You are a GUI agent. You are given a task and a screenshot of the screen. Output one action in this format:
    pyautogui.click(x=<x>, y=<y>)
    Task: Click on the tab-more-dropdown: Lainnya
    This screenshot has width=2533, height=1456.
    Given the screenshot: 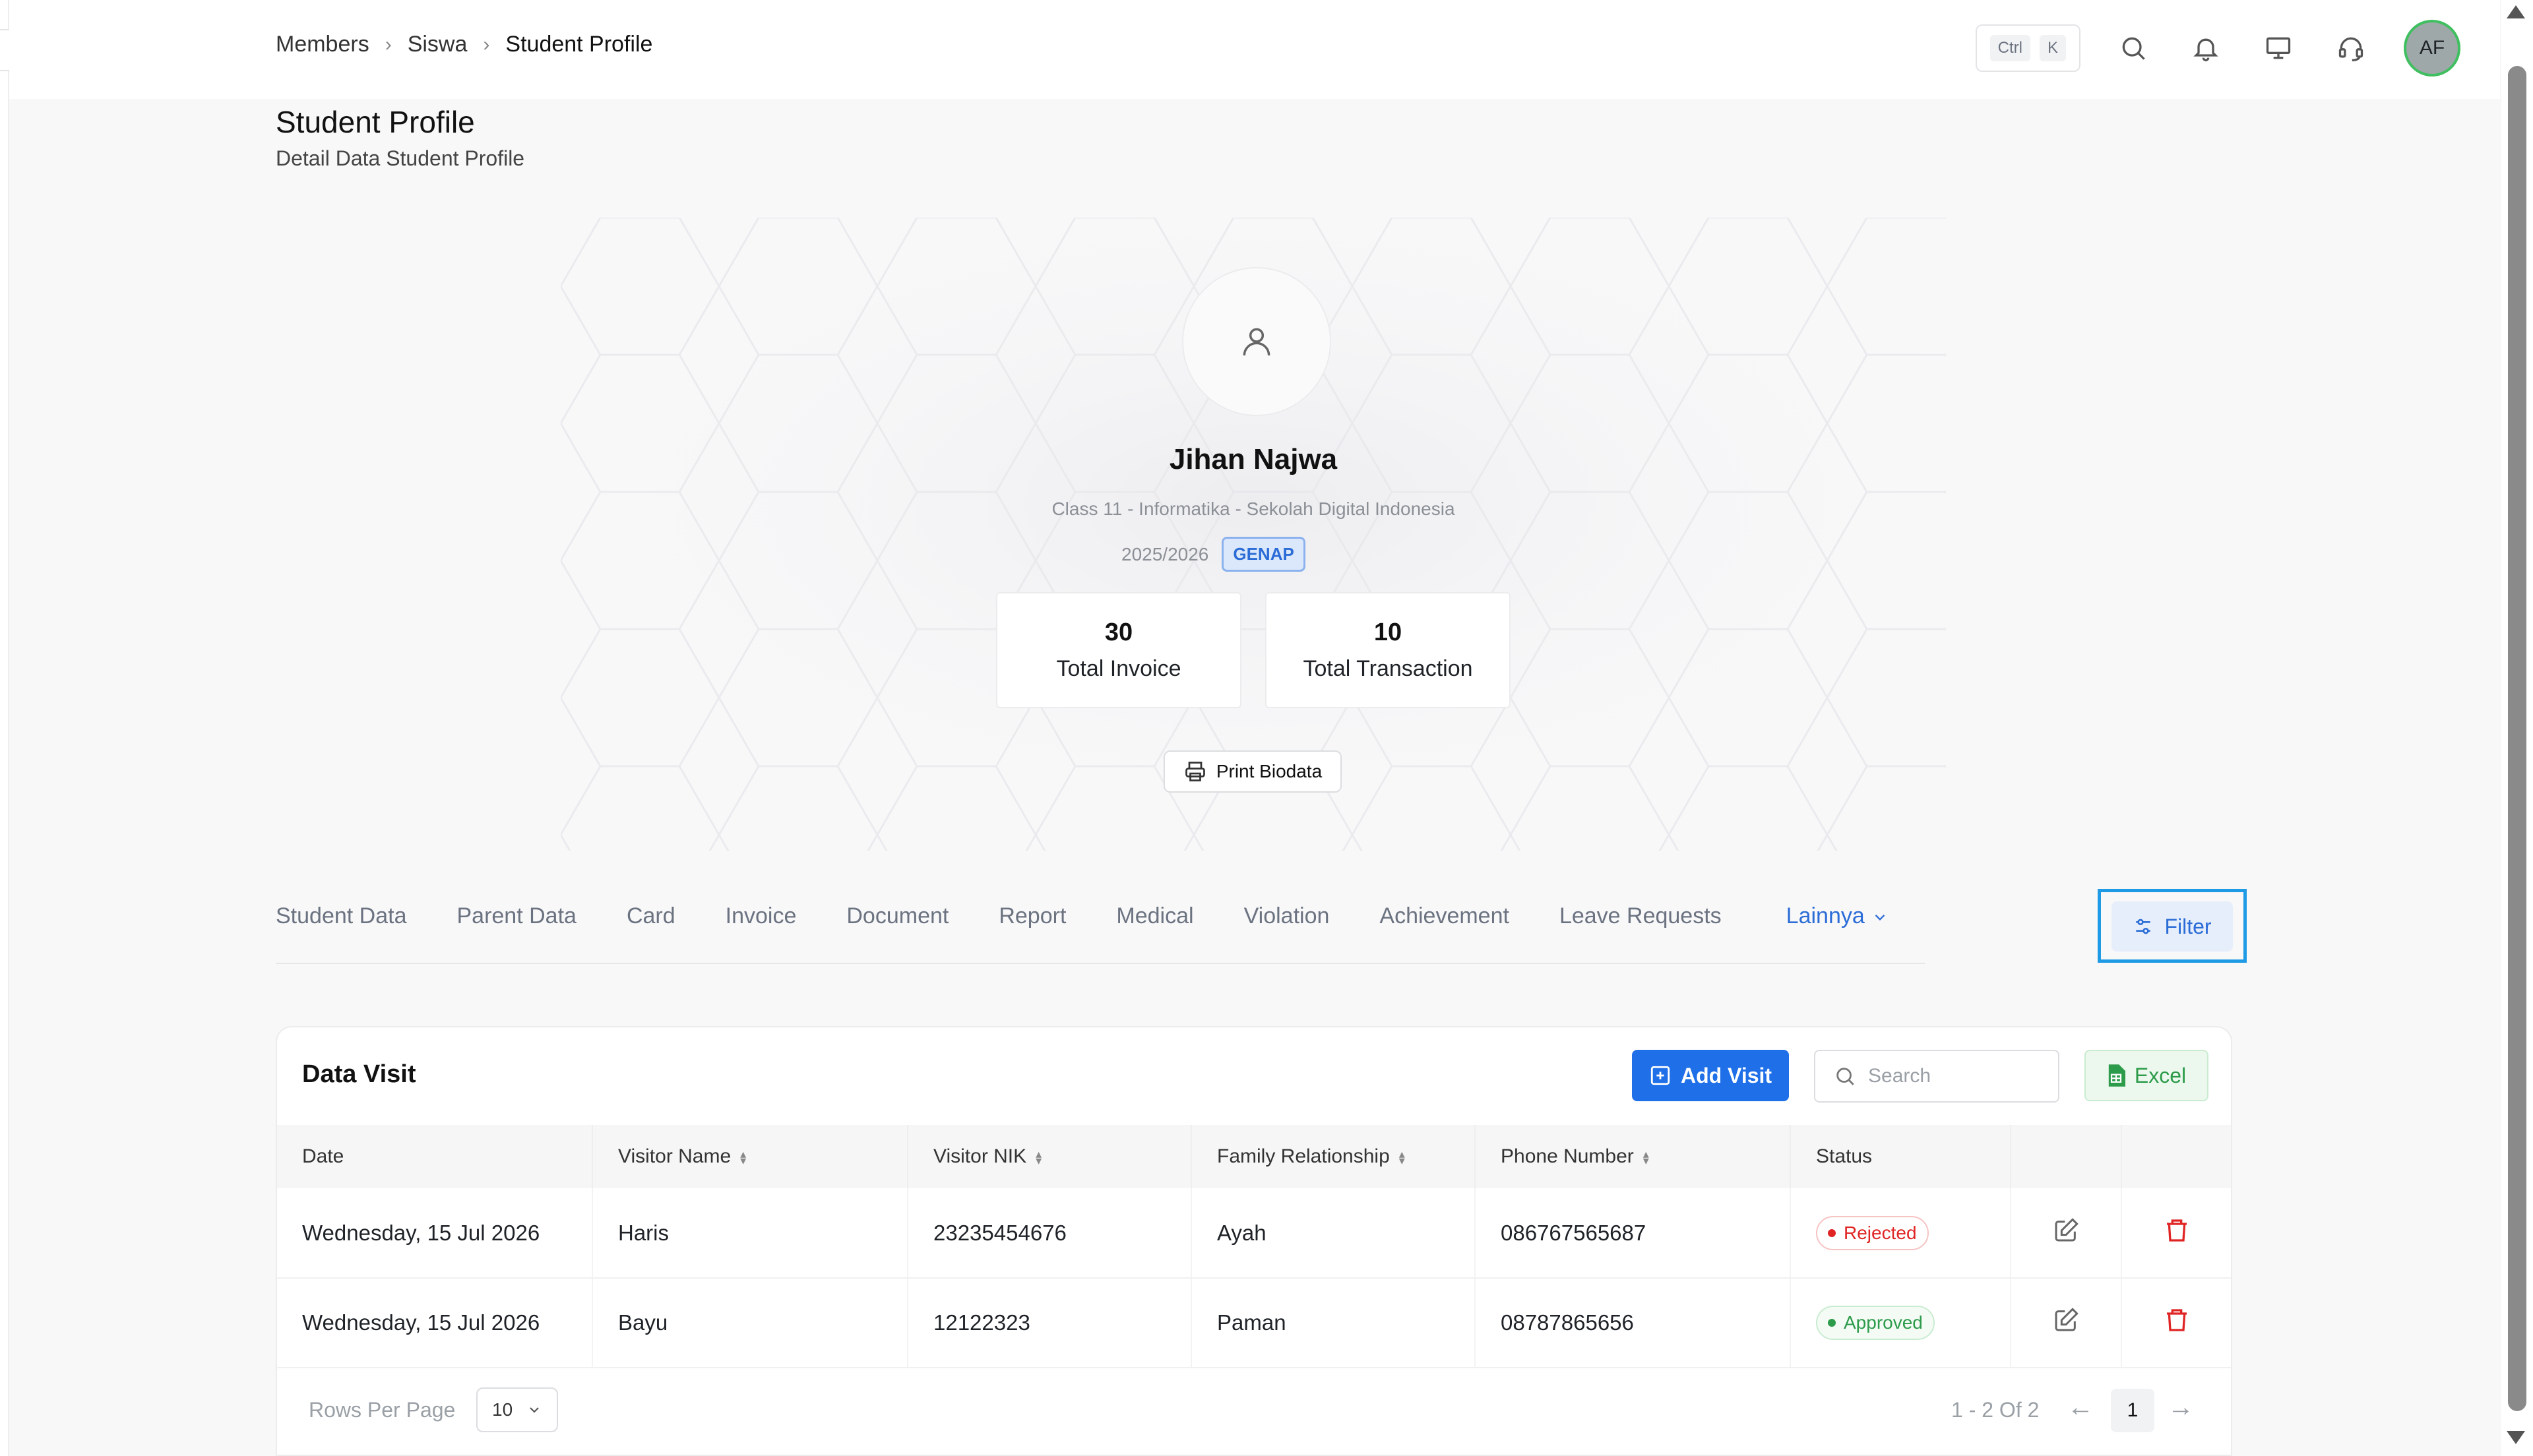 What is the action you would take?
    pyautogui.click(x=1837, y=923)
    